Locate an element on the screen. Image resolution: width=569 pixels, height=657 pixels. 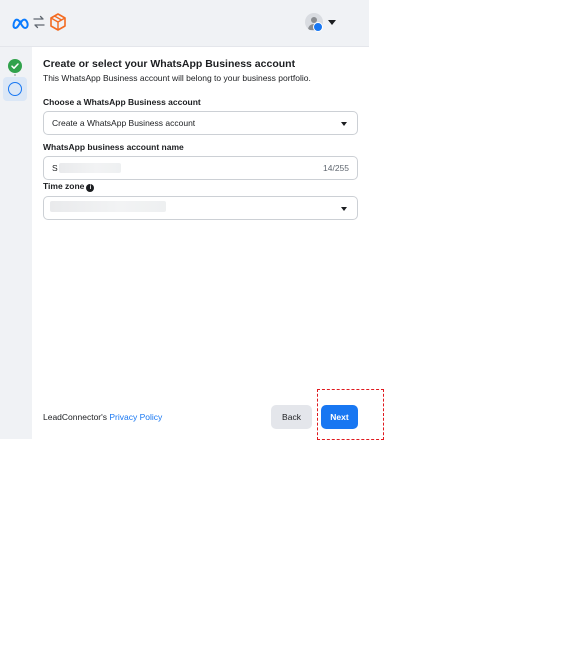
privacy-notice: LeadConnector's Privacy Policy is located at coordinates (102, 417).